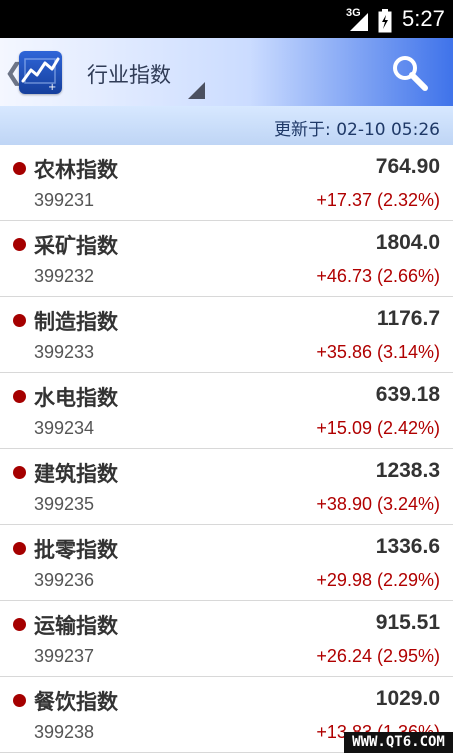  Describe the element at coordinates (226, 72) in the screenshot. I see `app-header: ❮ + 行业指数` at that location.